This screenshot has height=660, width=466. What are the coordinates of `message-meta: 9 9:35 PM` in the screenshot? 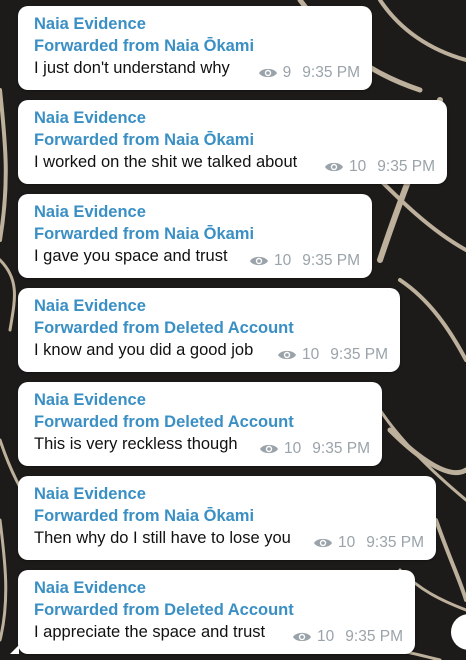 It's located at (309, 73).